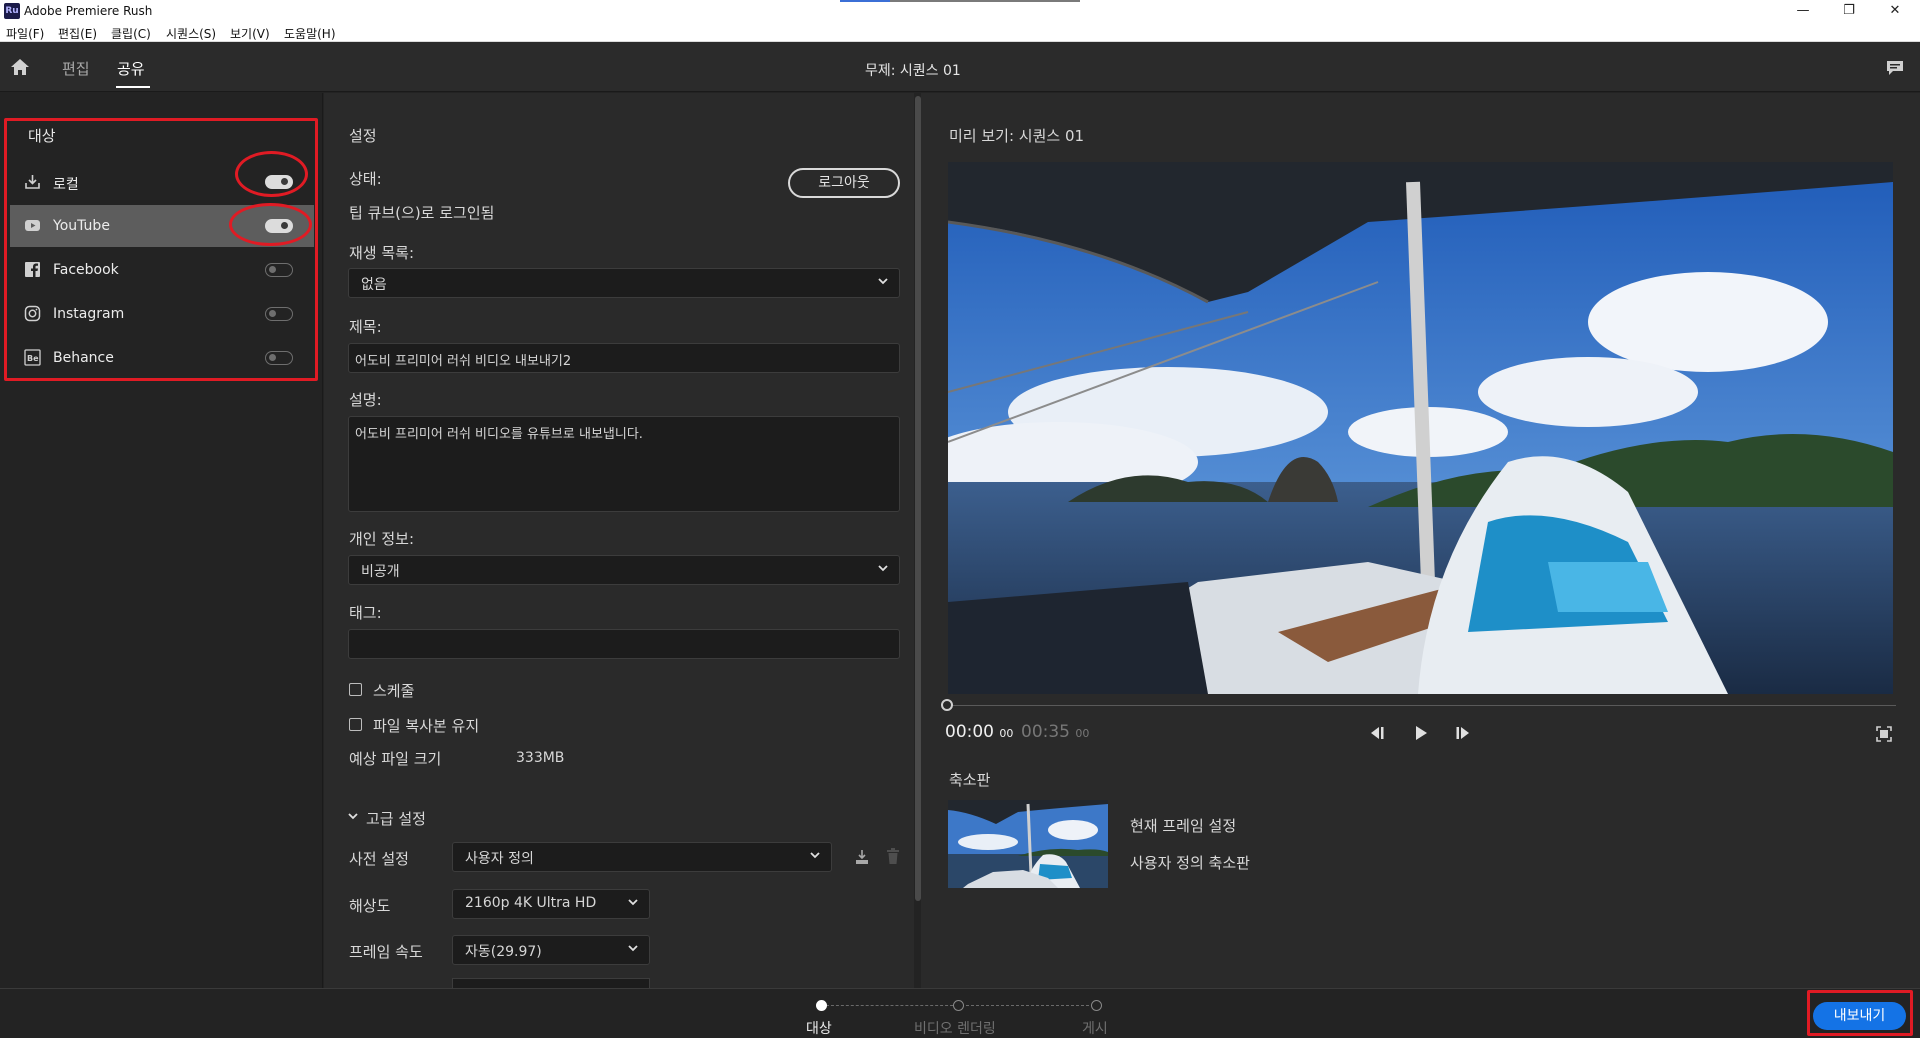 The width and height of the screenshot is (1920, 1038). Describe the element at coordinates (624, 283) in the screenshot. I see `playlist-select: 없음` at that location.